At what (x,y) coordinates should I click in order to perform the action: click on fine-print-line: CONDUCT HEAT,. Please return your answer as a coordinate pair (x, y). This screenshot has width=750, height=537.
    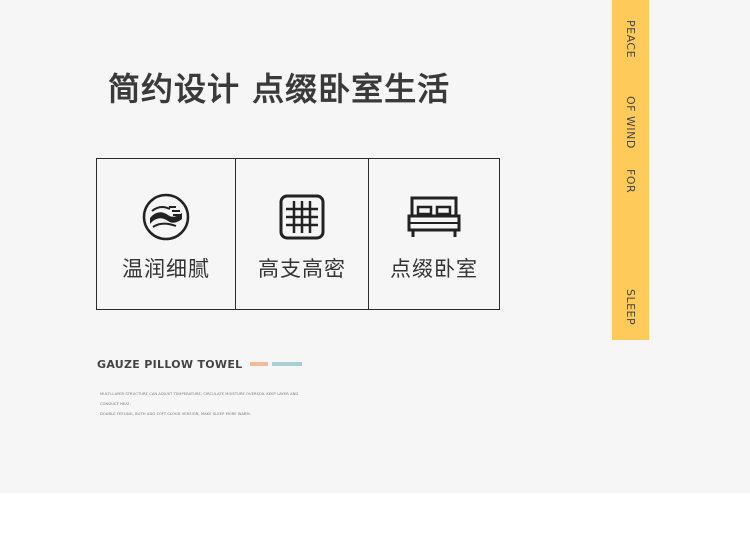
    Looking at the image, I should click on (116, 404).